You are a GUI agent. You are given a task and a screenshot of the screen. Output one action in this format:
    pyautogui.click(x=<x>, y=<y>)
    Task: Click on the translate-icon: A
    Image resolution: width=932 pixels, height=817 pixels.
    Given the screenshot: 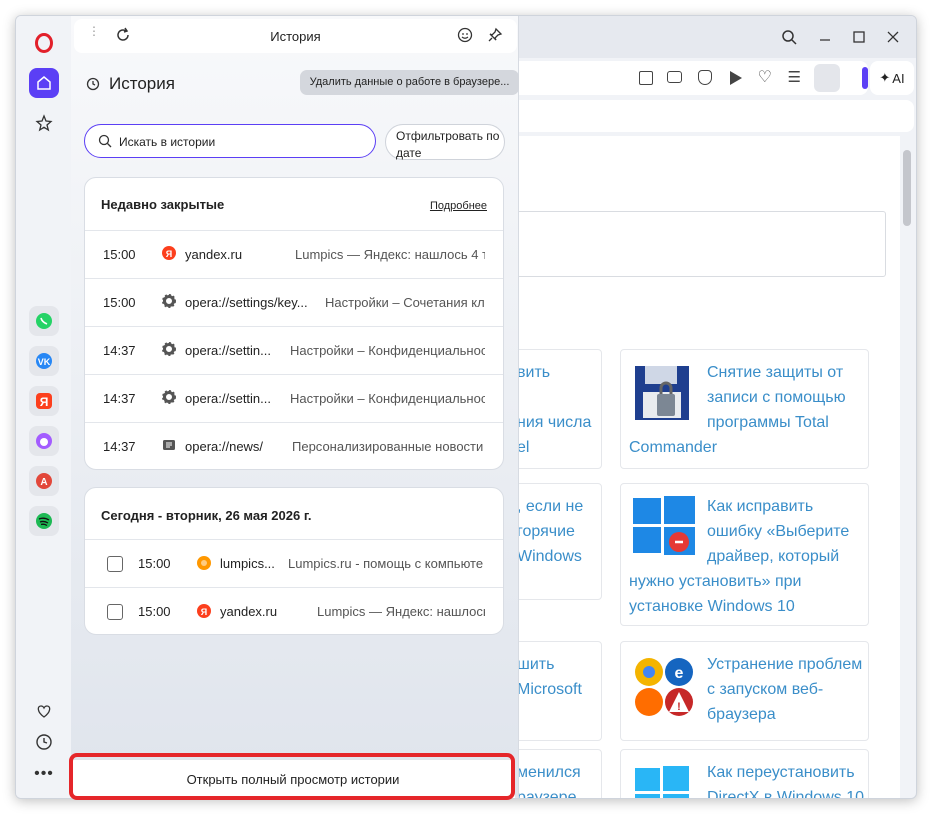 What is the action you would take?
    pyautogui.click(x=44, y=481)
    